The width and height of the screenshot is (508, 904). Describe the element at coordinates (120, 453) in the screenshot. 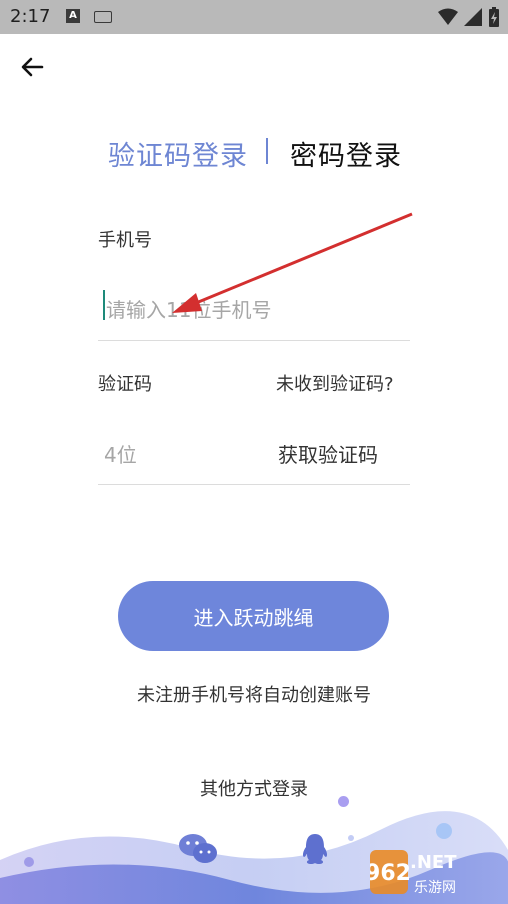

I see `code-input: 4位` at that location.